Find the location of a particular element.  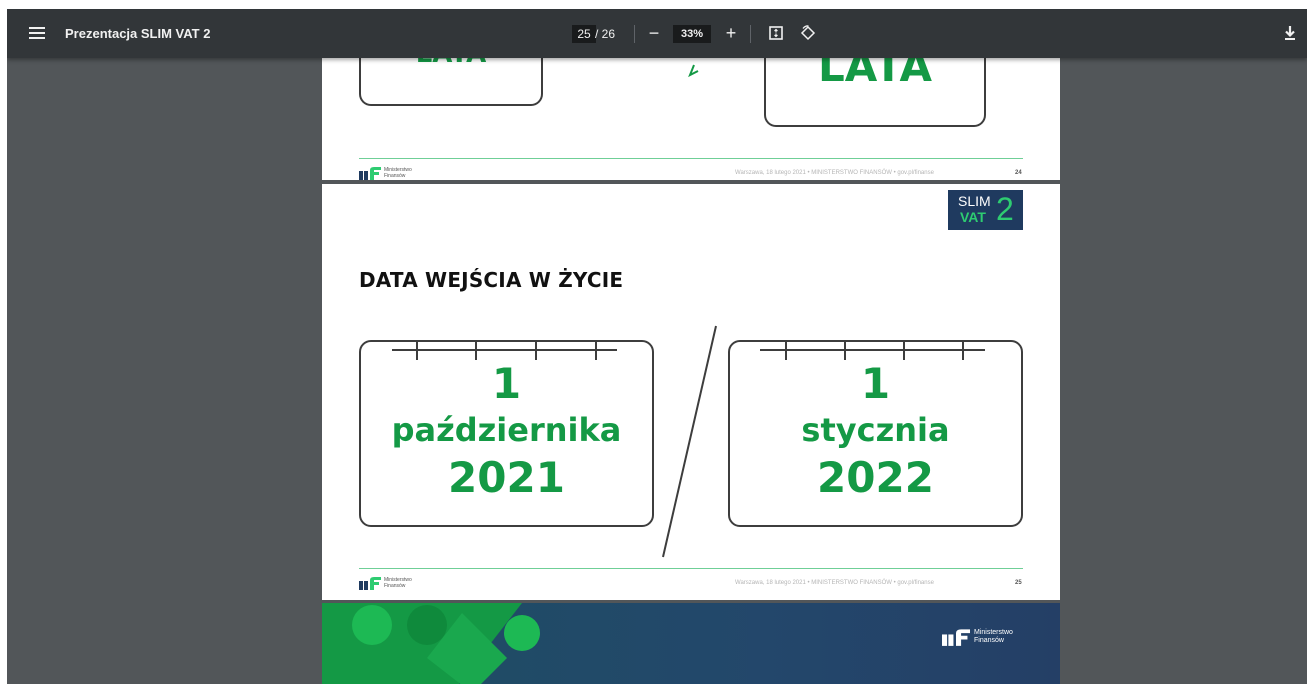

calendar-left: 1 października 2021 is located at coordinates (506, 433).